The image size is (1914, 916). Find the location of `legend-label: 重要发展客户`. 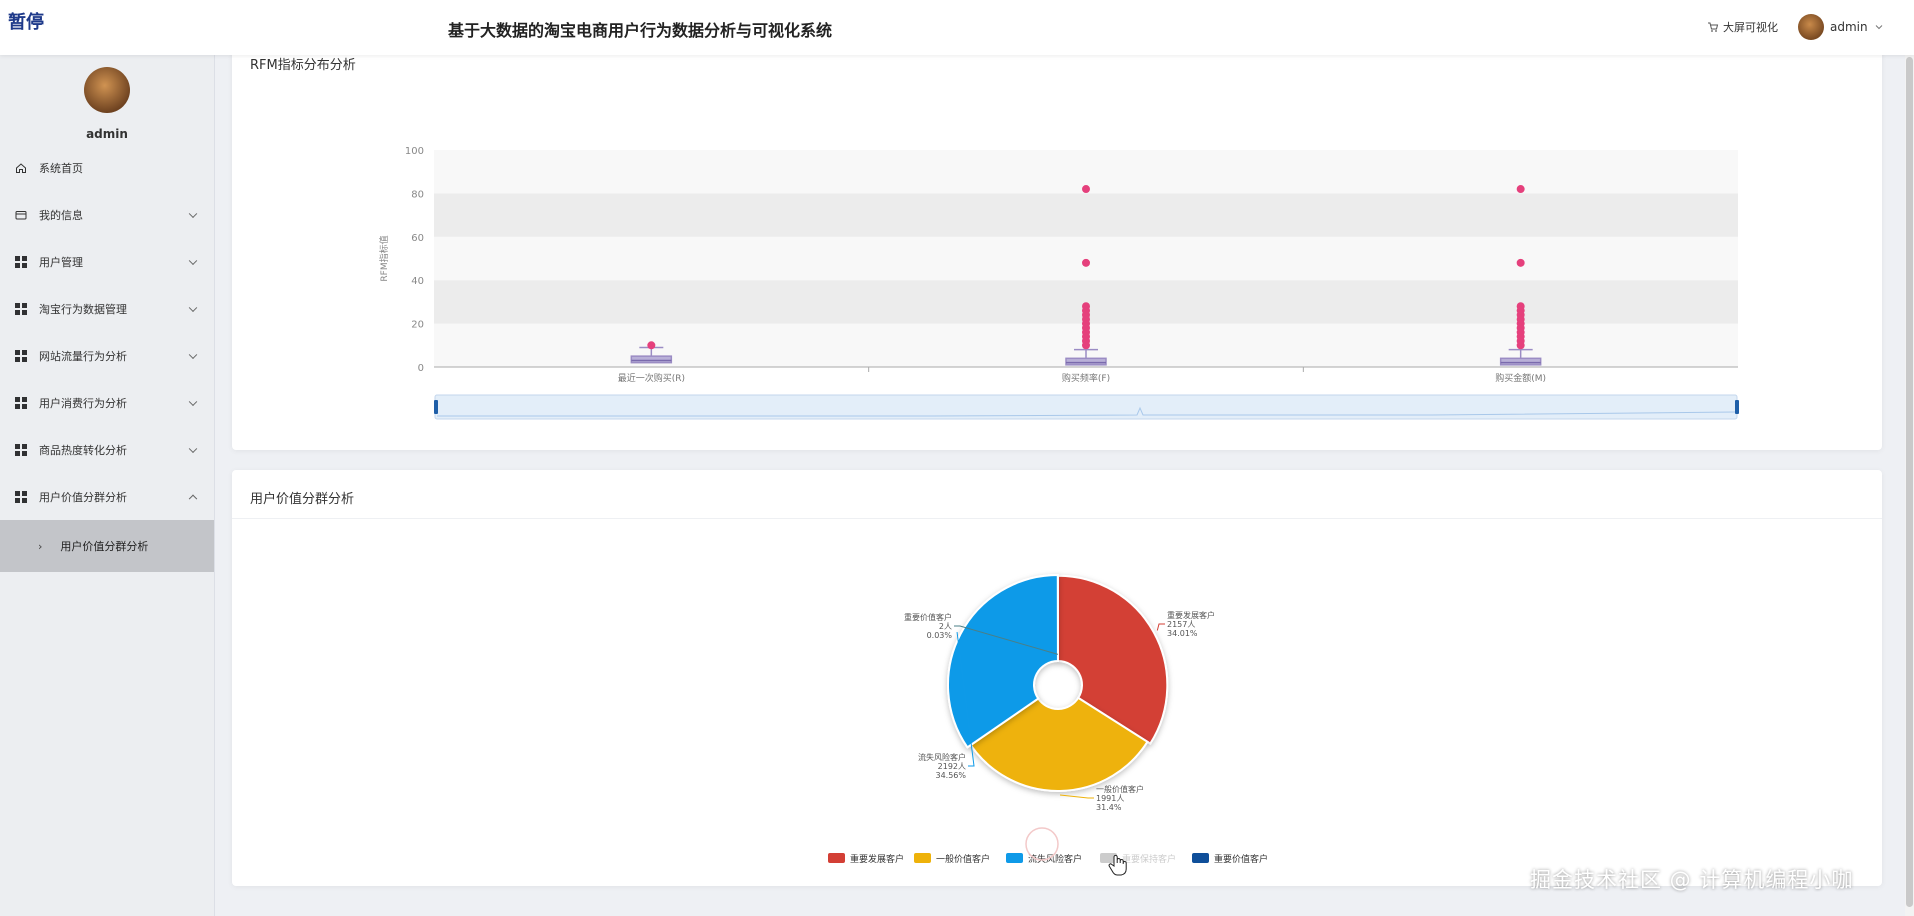

legend-label: 重要发展客户 is located at coordinates (877, 859).